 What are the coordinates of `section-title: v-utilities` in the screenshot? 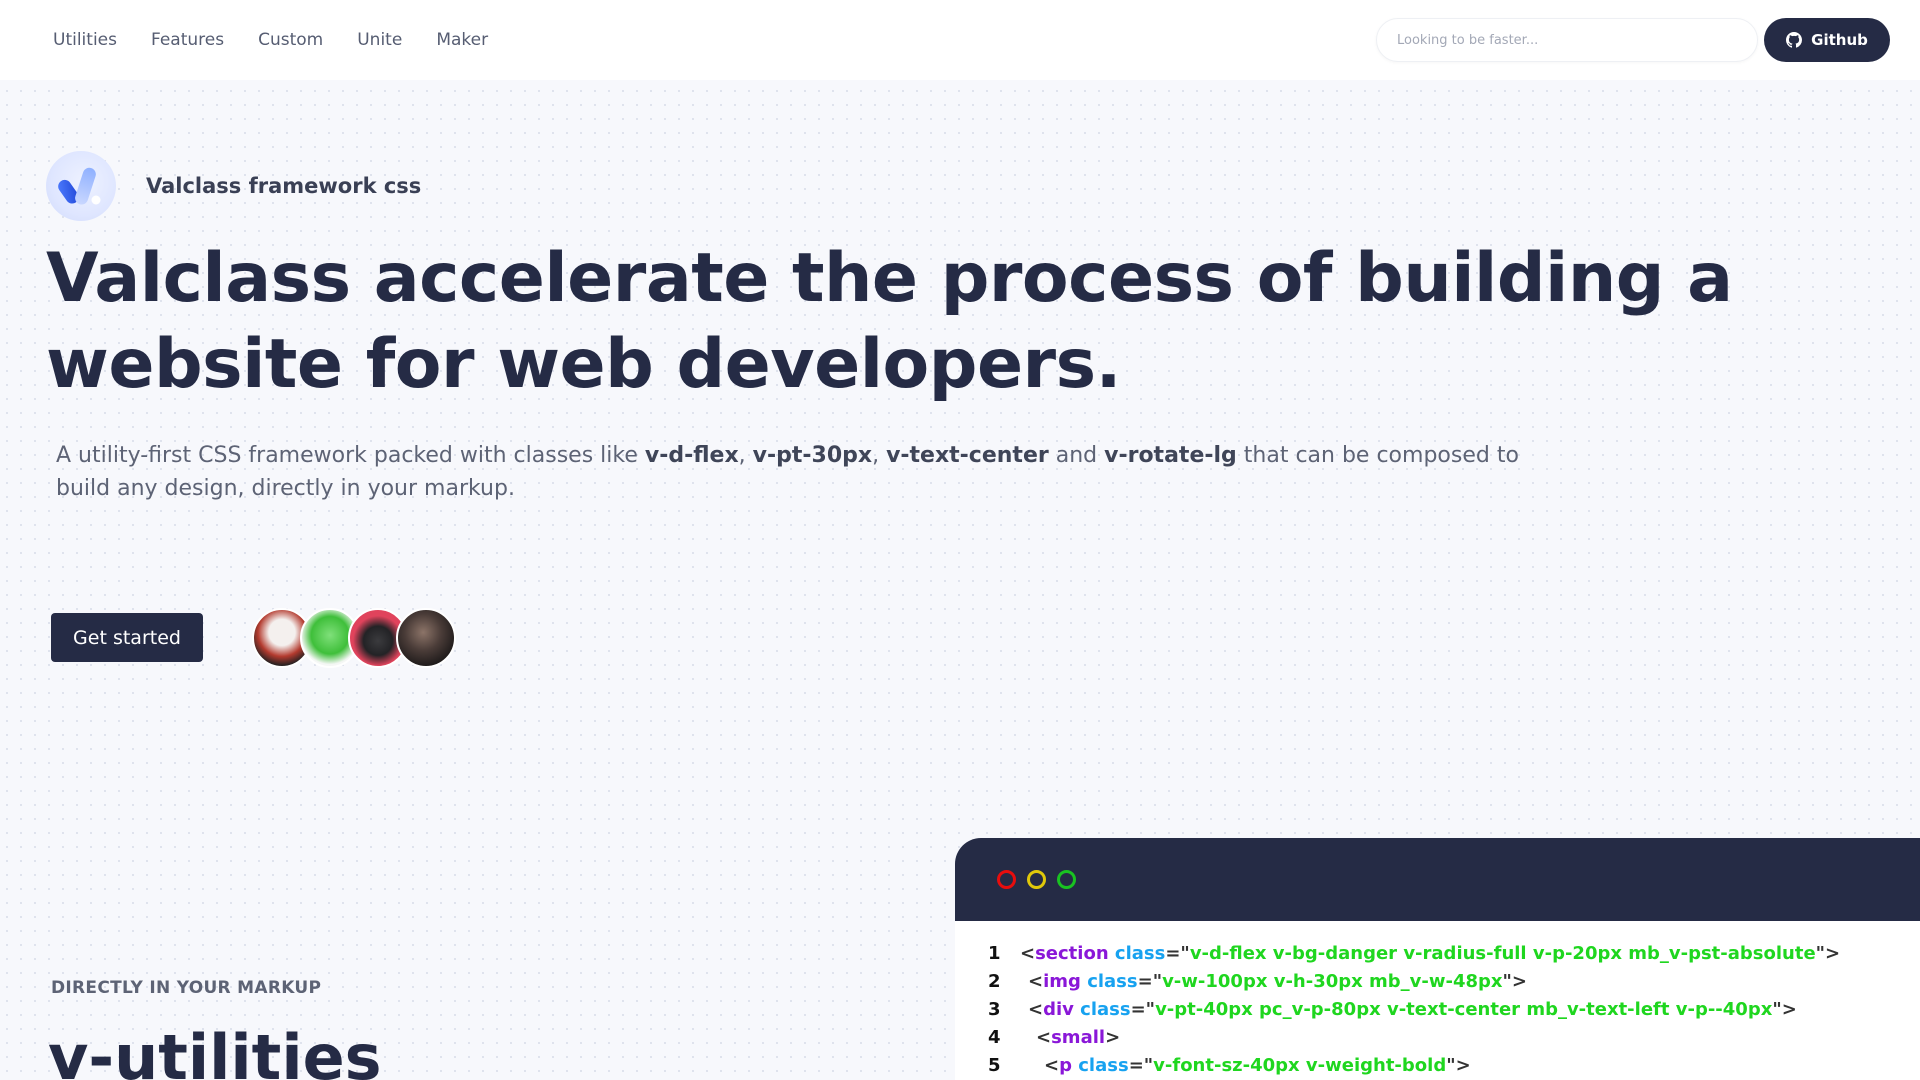 It's located at (215, 1050).